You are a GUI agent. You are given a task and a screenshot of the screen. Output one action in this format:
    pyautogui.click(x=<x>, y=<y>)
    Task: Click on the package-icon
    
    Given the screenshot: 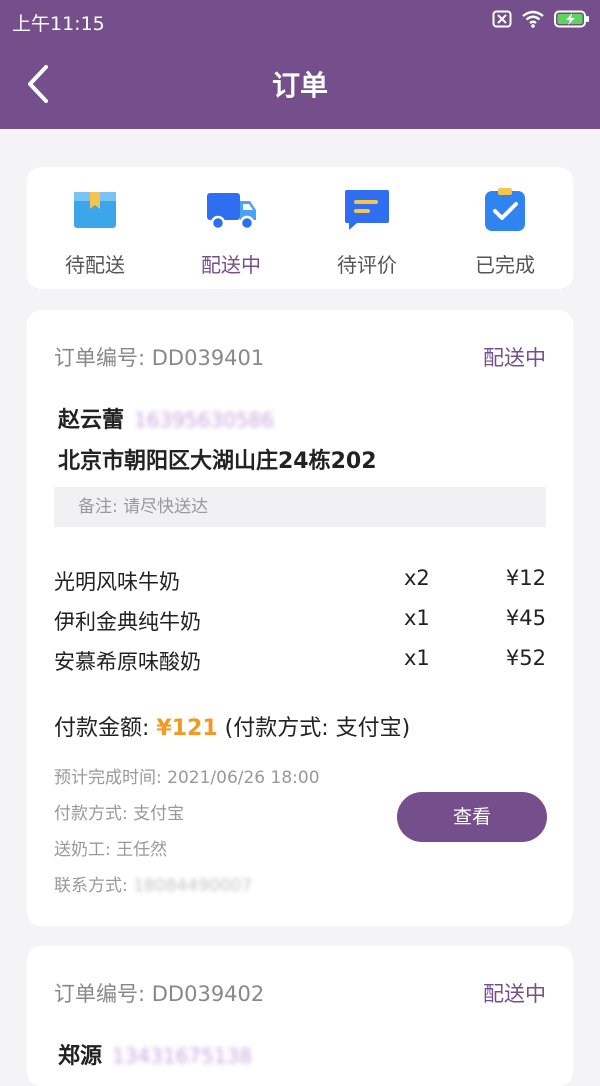 What is the action you would take?
    pyautogui.click(x=95, y=210)
    